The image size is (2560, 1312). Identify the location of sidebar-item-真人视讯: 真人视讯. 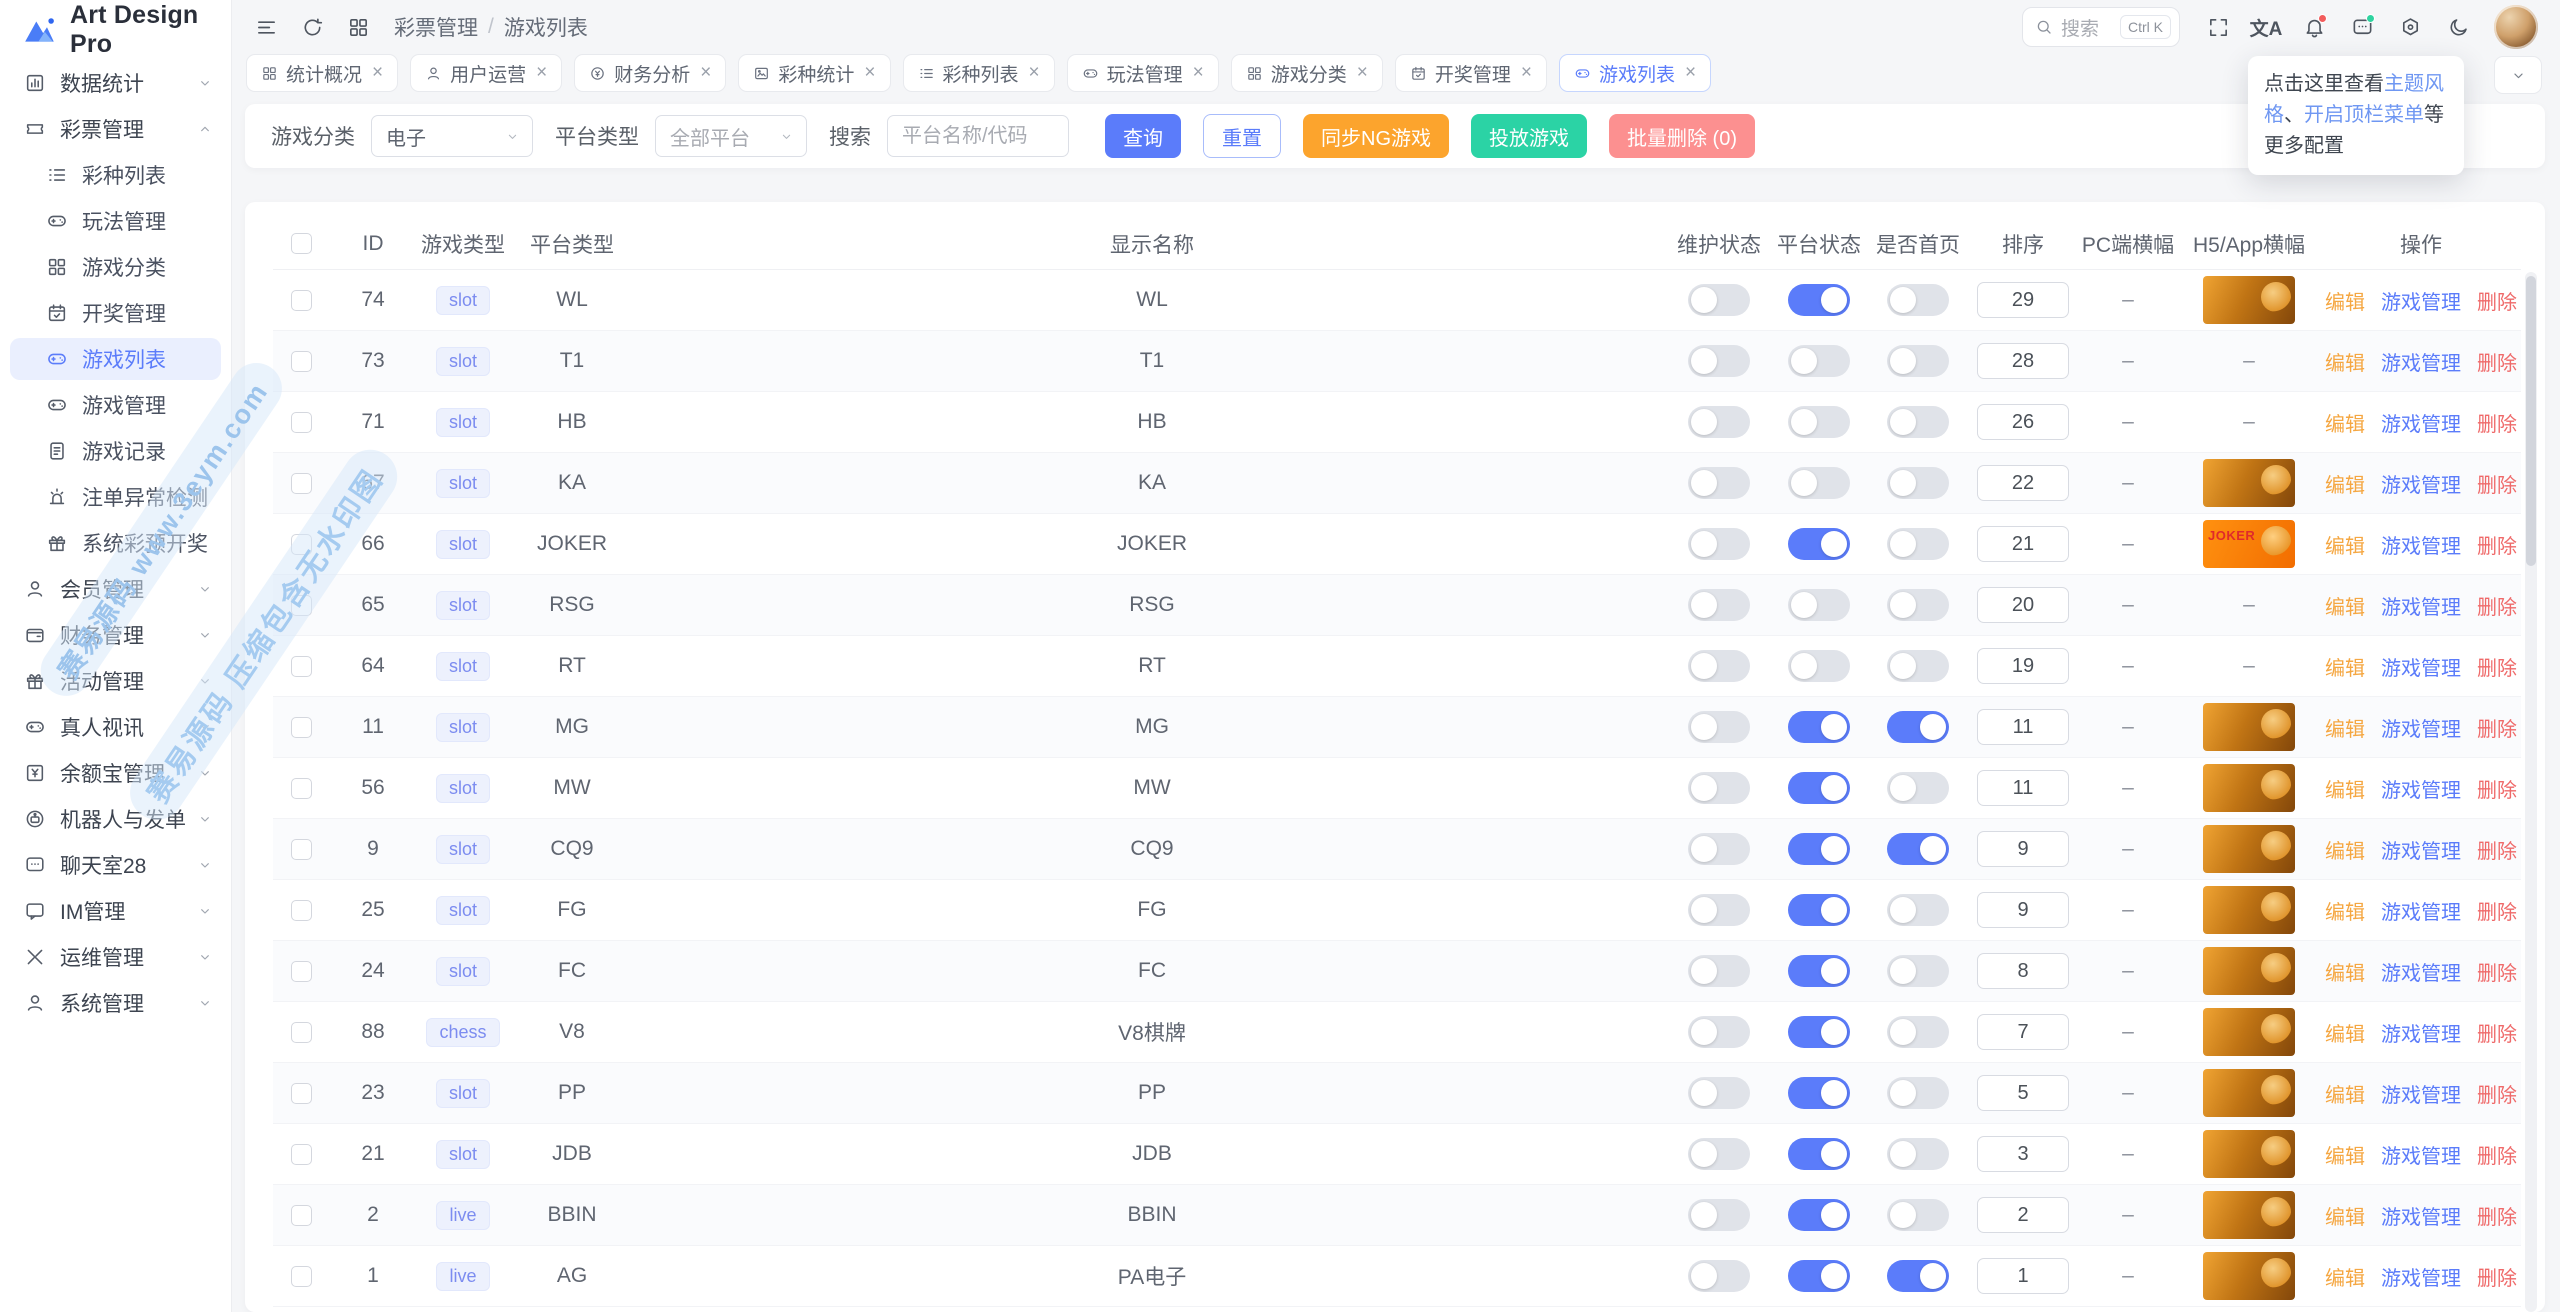
(115, 727).